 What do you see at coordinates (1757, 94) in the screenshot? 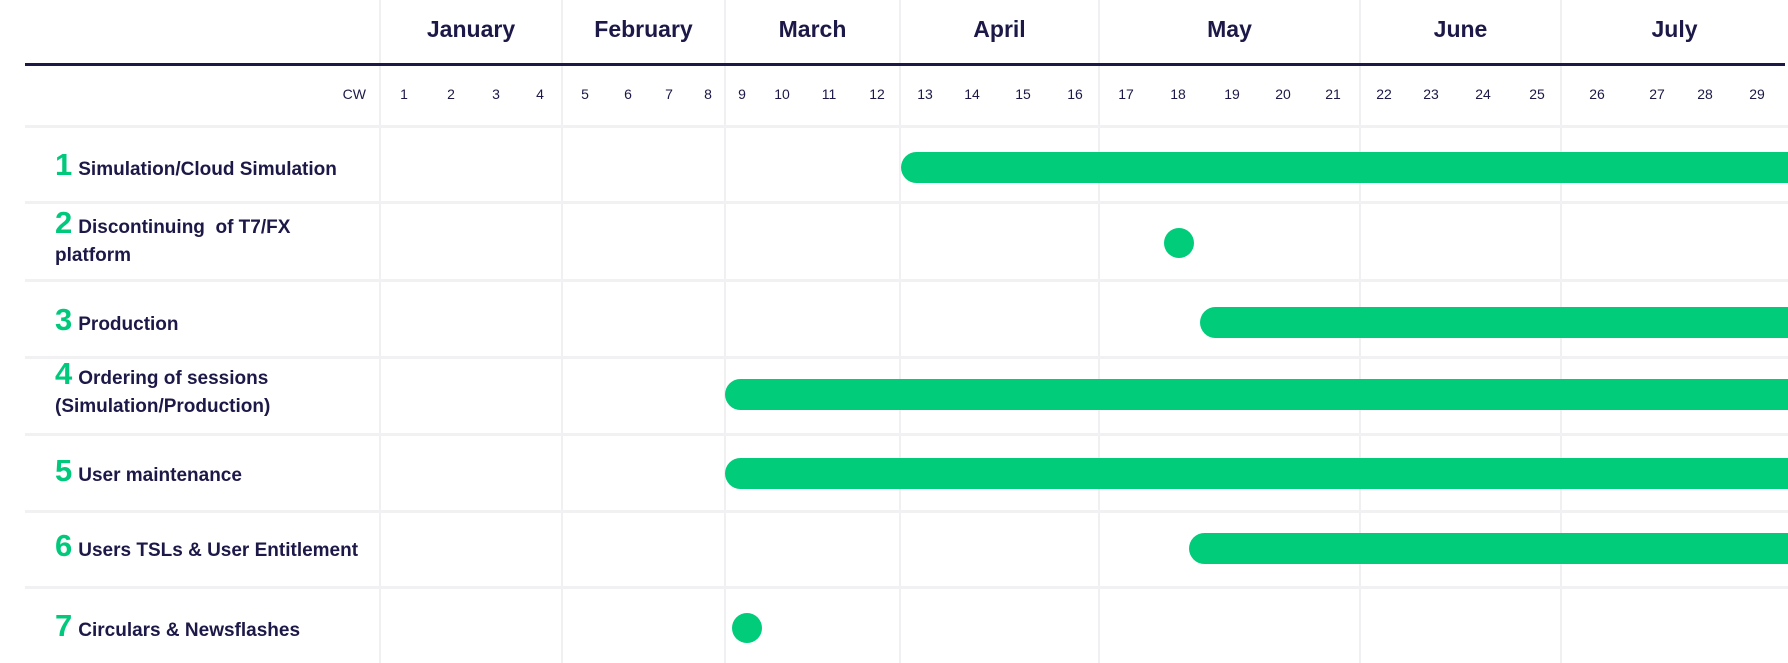
I see `week-tick-label: 29` at bounding box center [1757, 94].